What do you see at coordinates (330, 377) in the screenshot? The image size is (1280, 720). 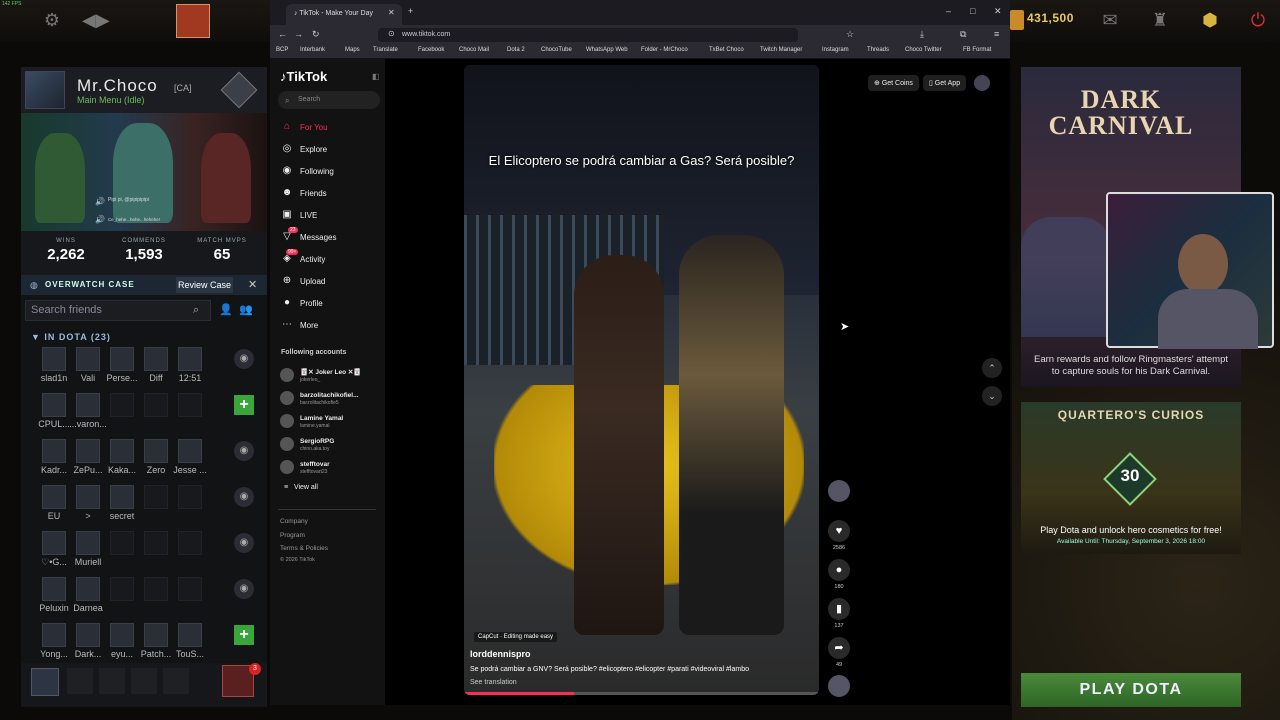 I see `following-account: 🃏✕ Joker Leo ✕🃏 jokerleo_` at bounding box center [330, 377].